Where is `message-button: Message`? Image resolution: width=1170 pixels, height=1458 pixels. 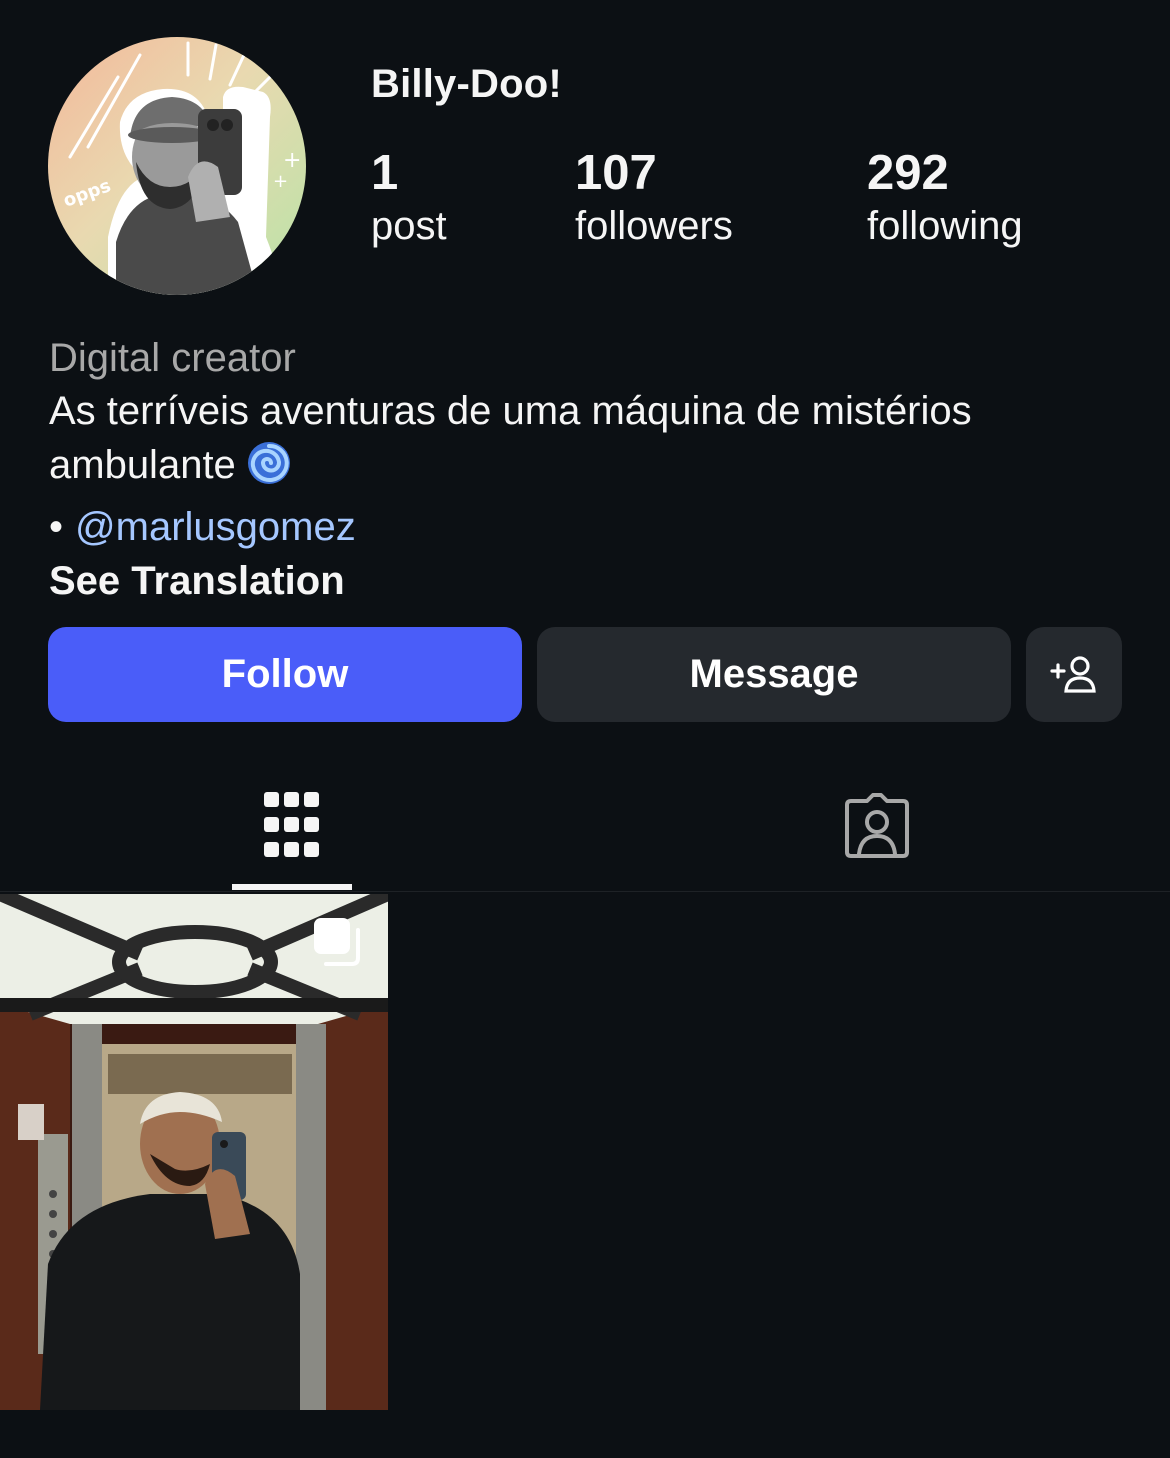
message-button: Message is located at coordinates (774, 674).